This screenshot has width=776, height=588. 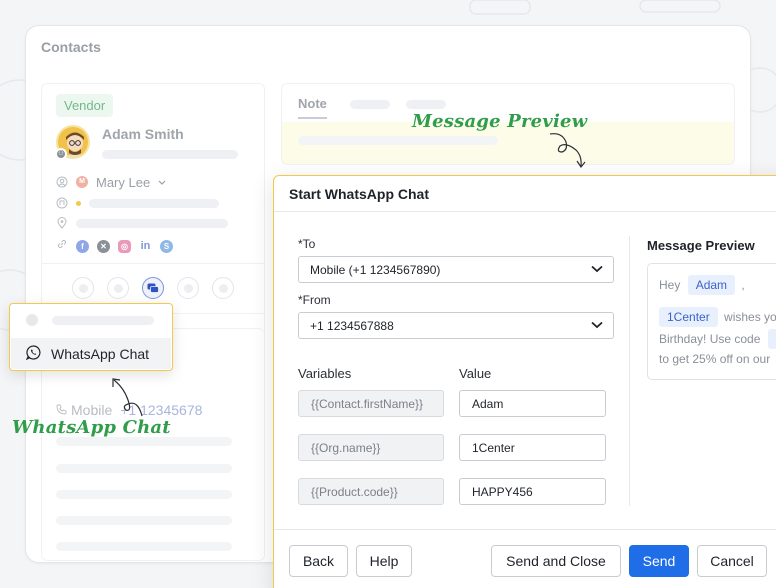 What do you see at coordinates (532, 447) in the screenshot?
I see `value-input: 1Center` at bounding box center [532, 447].